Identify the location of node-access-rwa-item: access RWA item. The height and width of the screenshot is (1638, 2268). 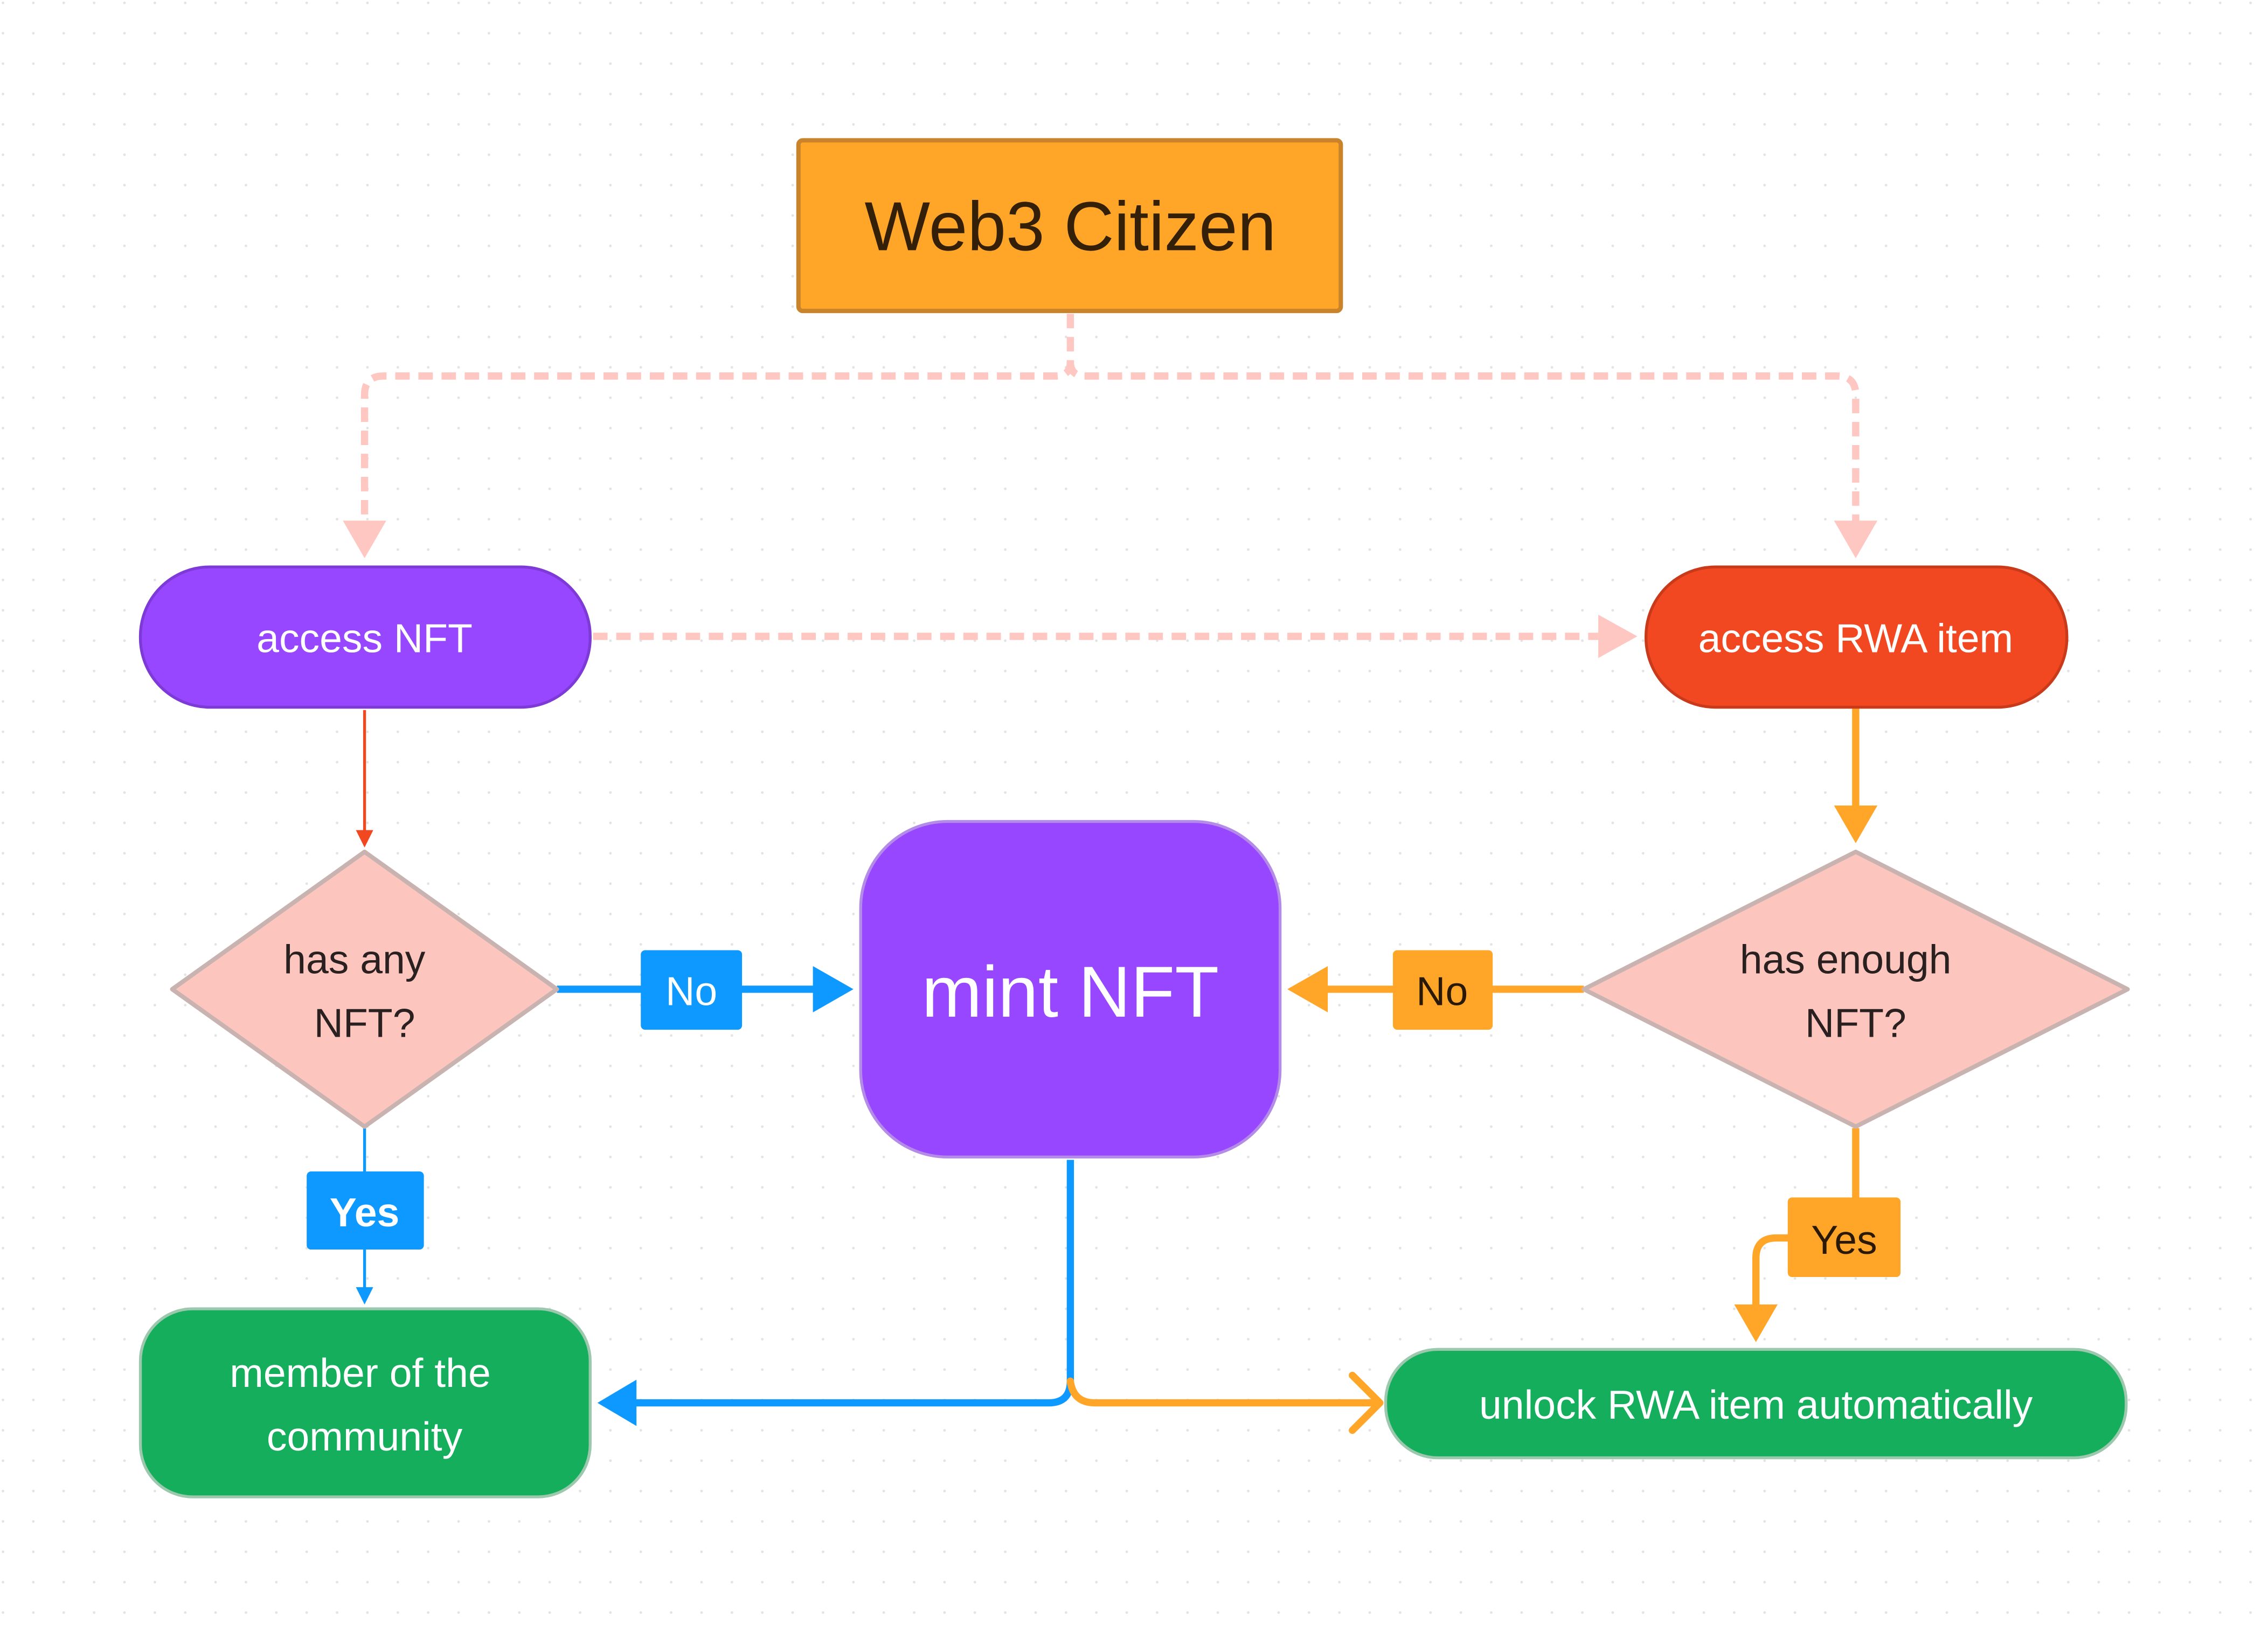
(1857, 637).